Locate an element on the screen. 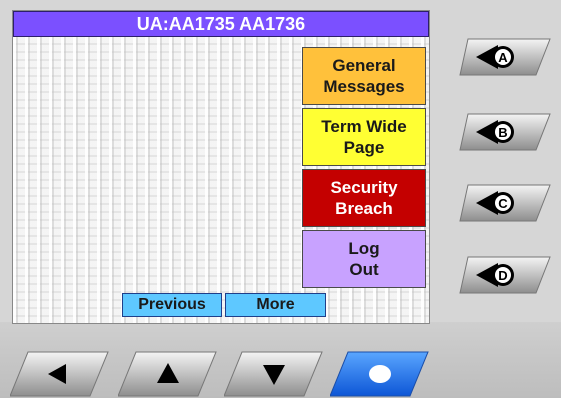  title-bar: UA:AA1735 AA1736 is located at coordinates (221, 24).